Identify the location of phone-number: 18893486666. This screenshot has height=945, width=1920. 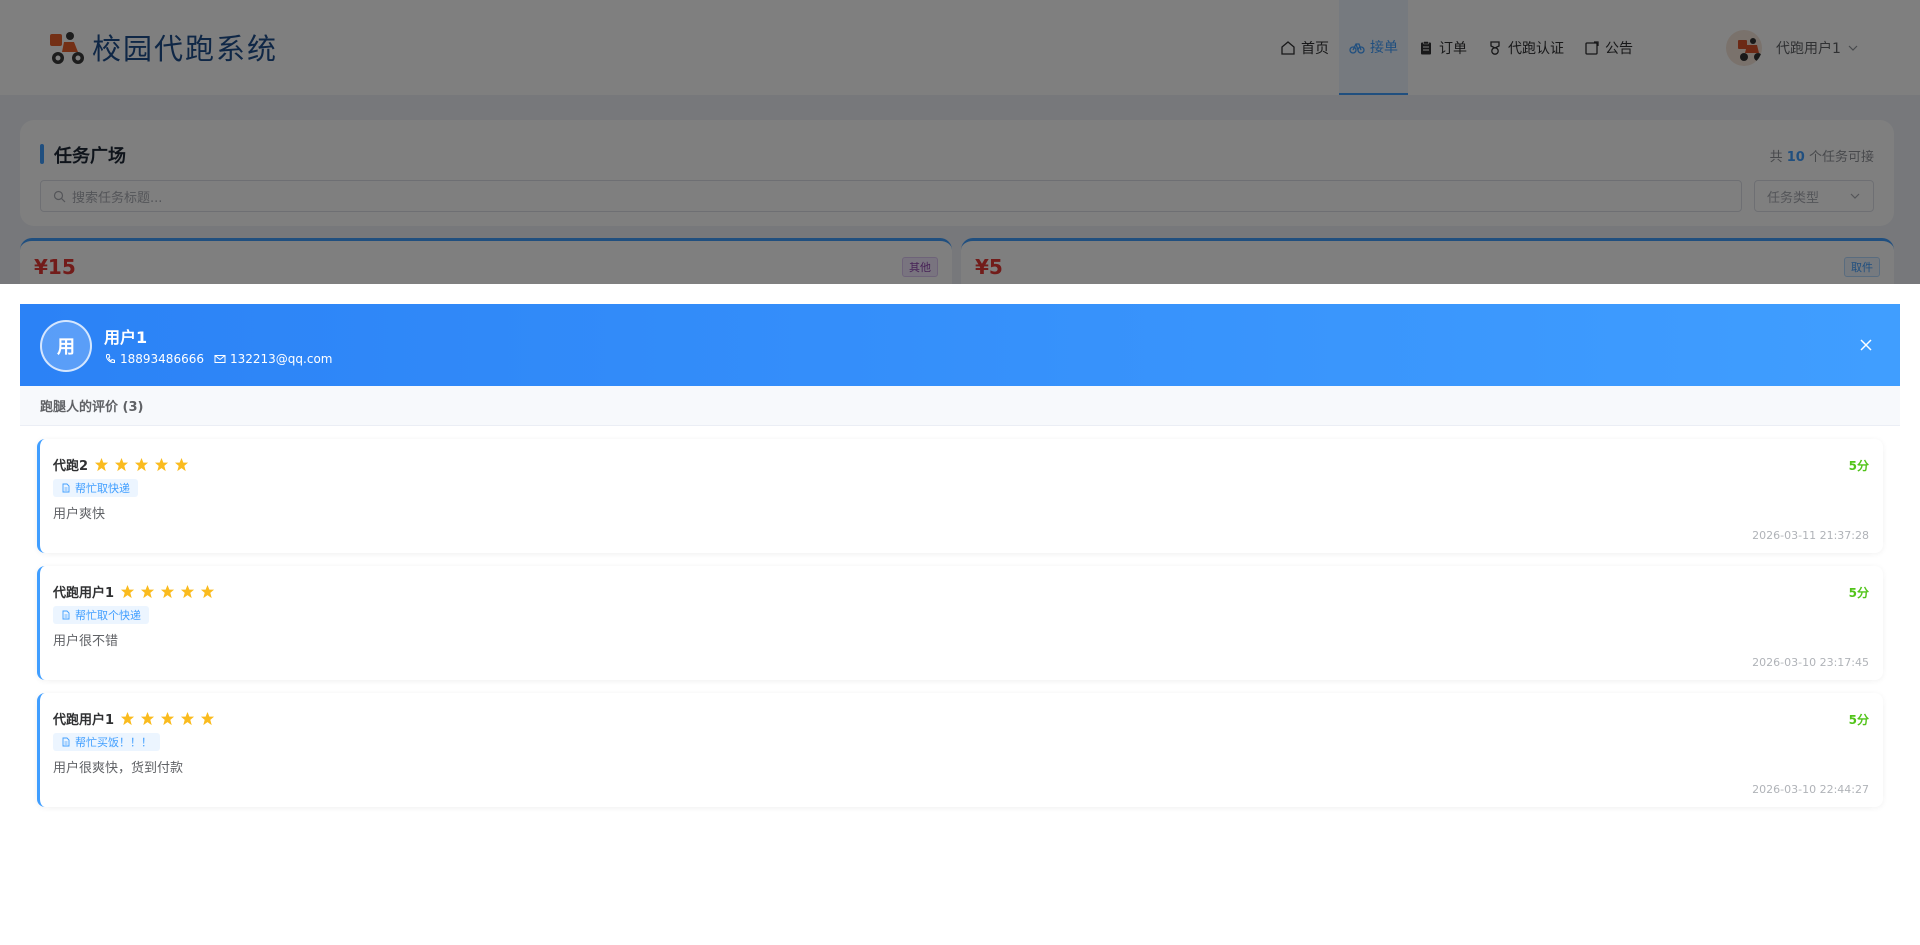
(162, 359).